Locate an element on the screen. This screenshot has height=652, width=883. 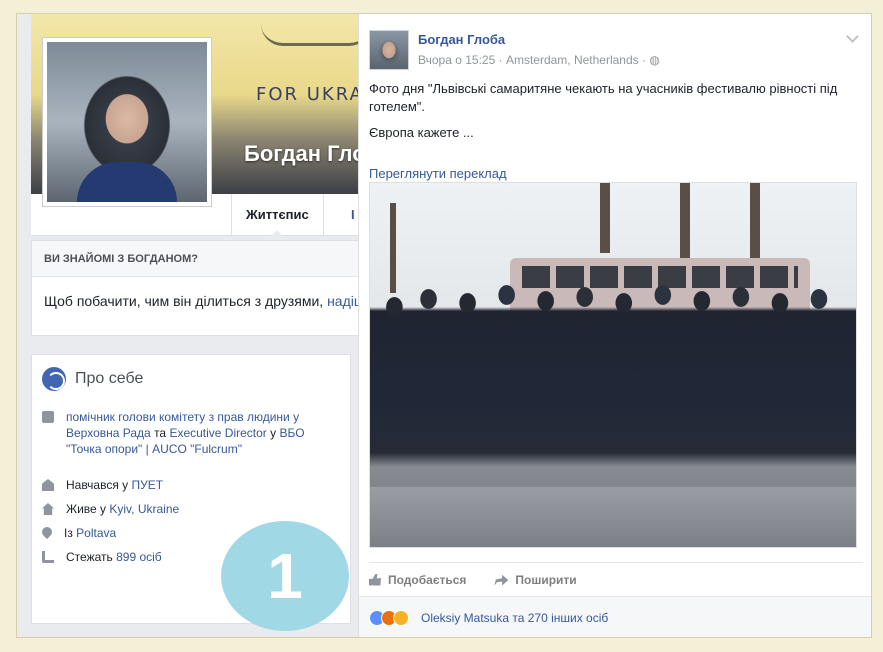
home-icon is located at coordinates (48, 509).